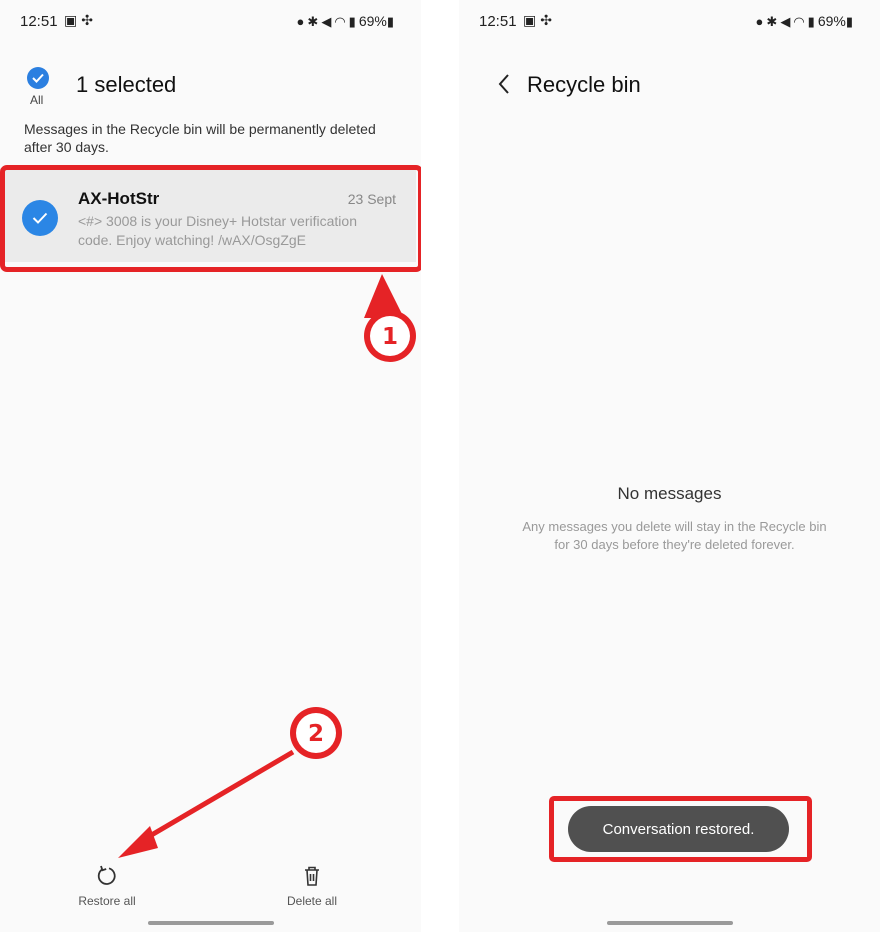  I want to click on delete-all-label: Delete all, so click(312, 901).